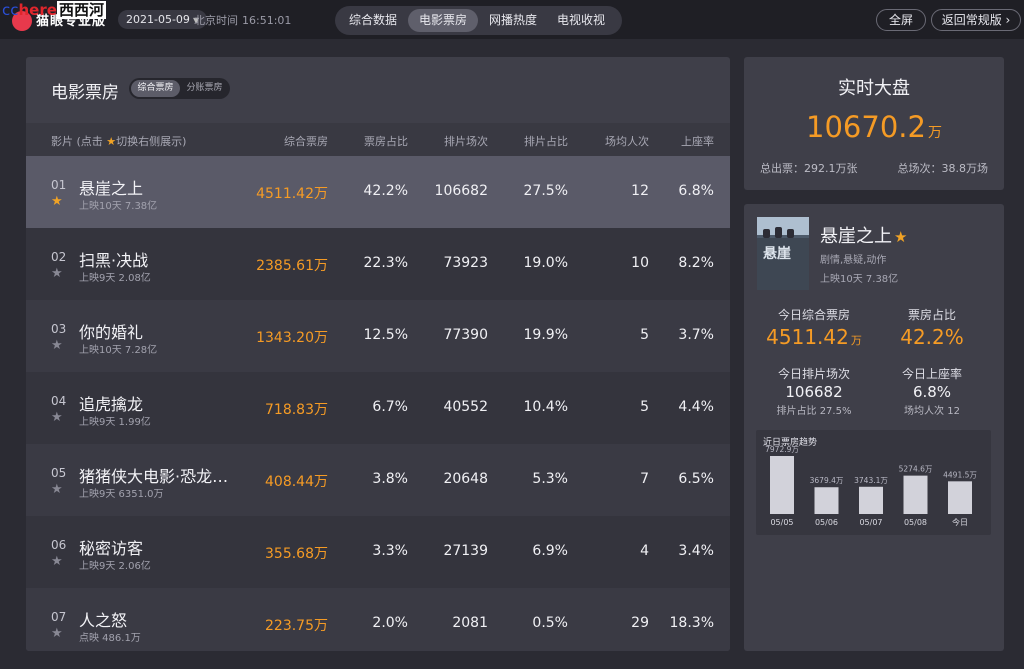 The height and width of the screenshot is (669, 1024). Describe the element at coordinates (470, 623) in the screenshot. I see `row-screenings: 2081` at that location.